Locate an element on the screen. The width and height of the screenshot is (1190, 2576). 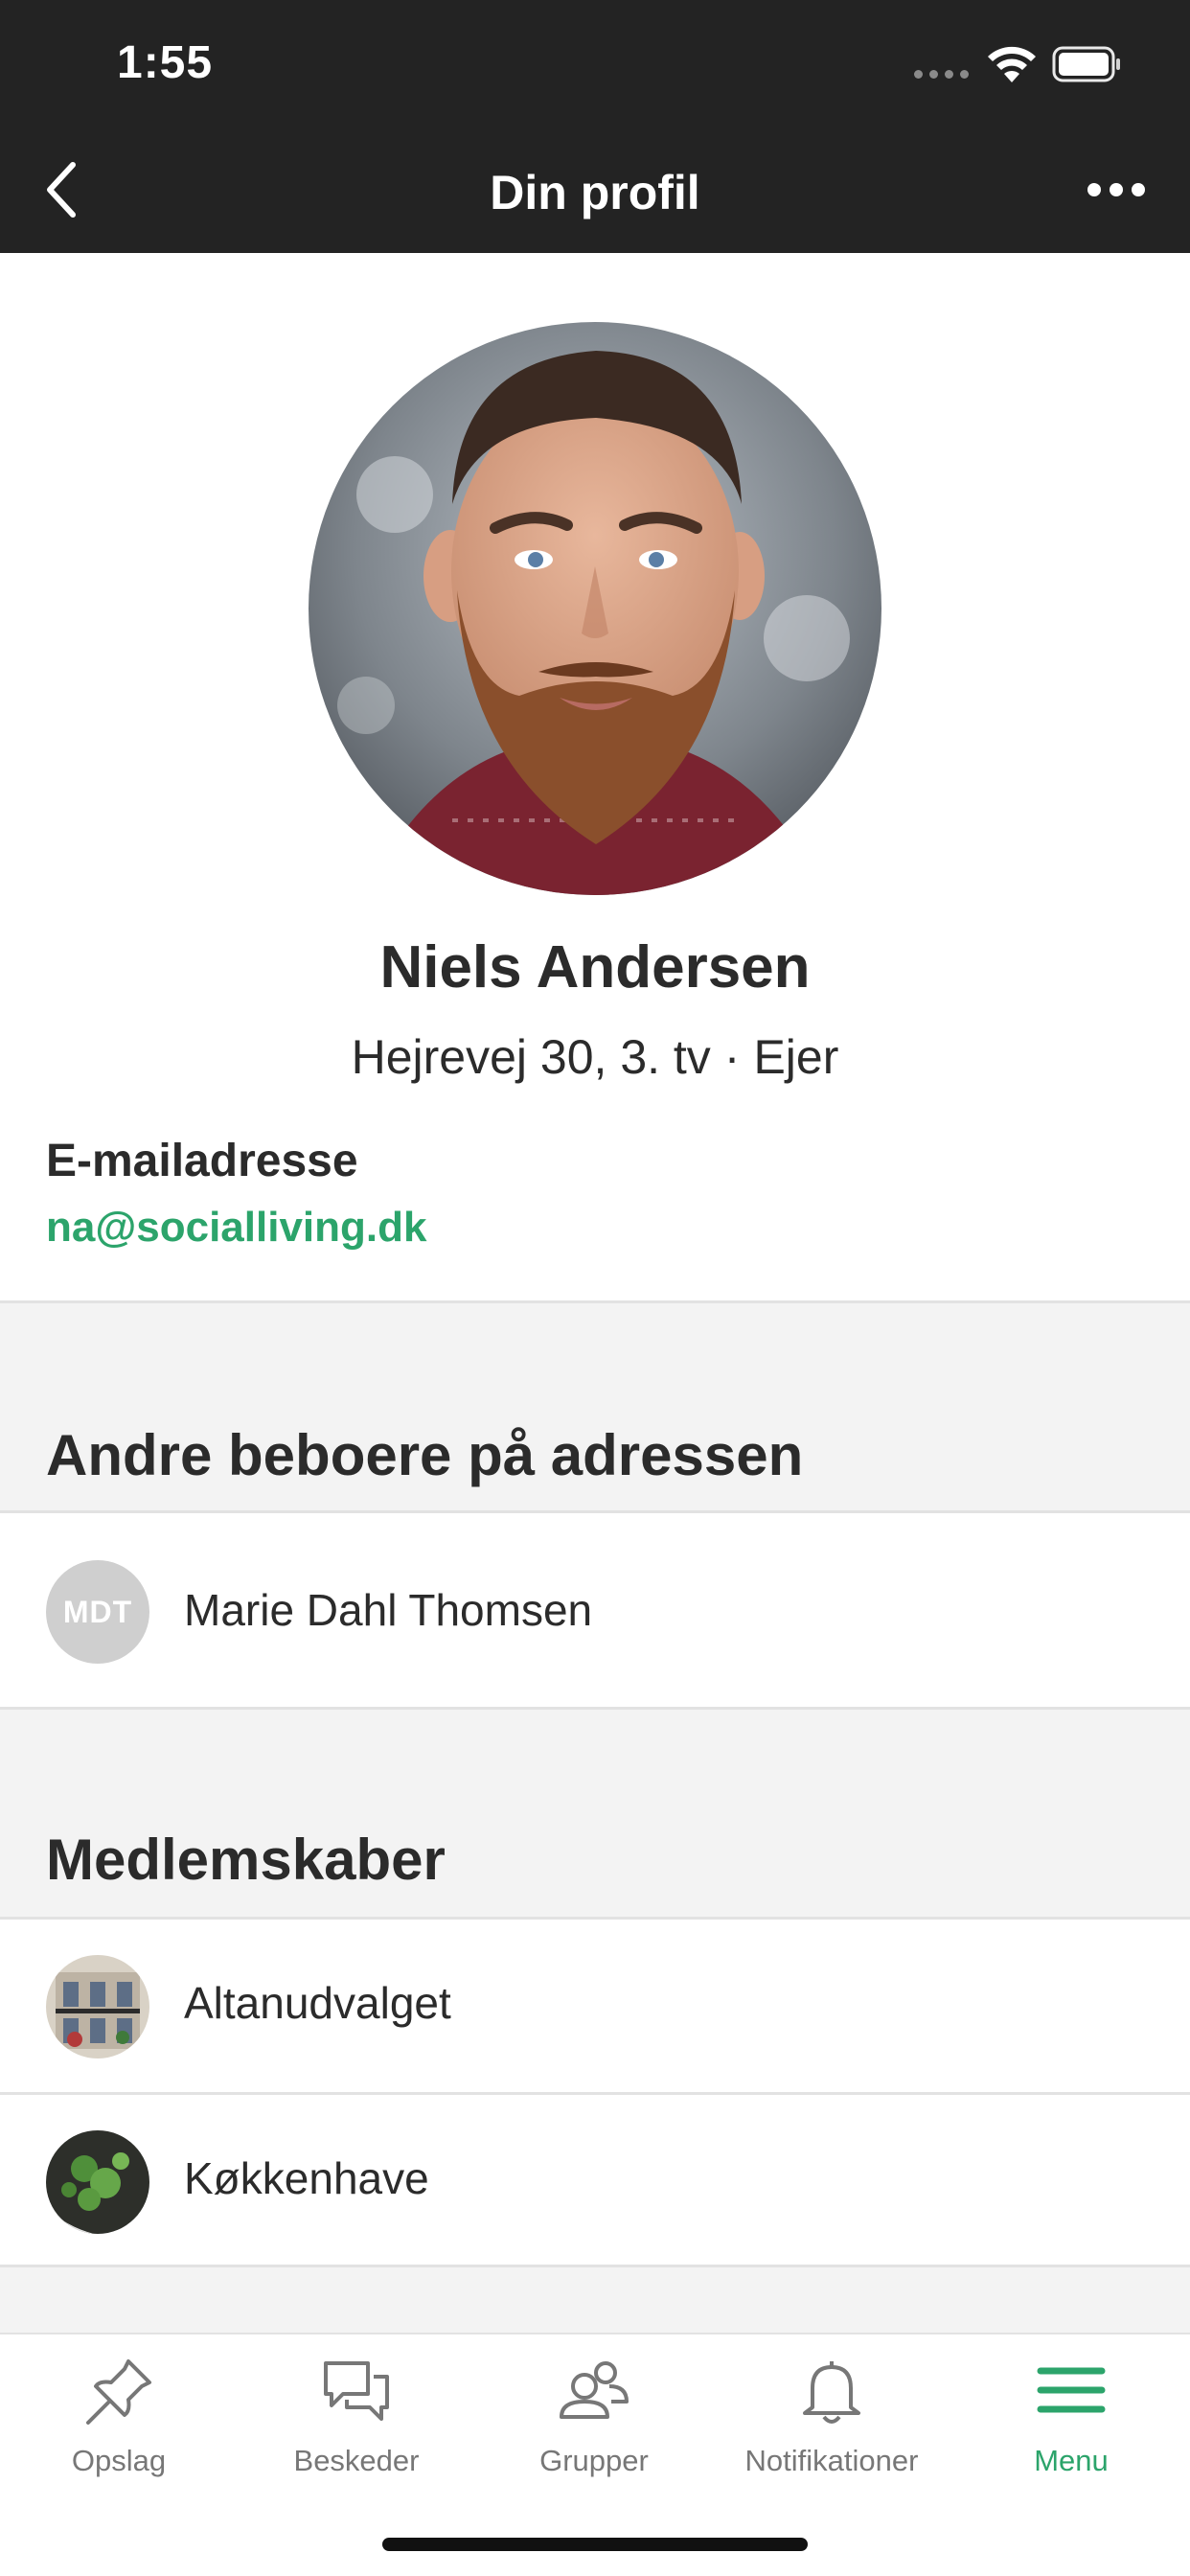
resident-row: MDT Marie Dahl Thomsen is located at coordinates (595, 1610).